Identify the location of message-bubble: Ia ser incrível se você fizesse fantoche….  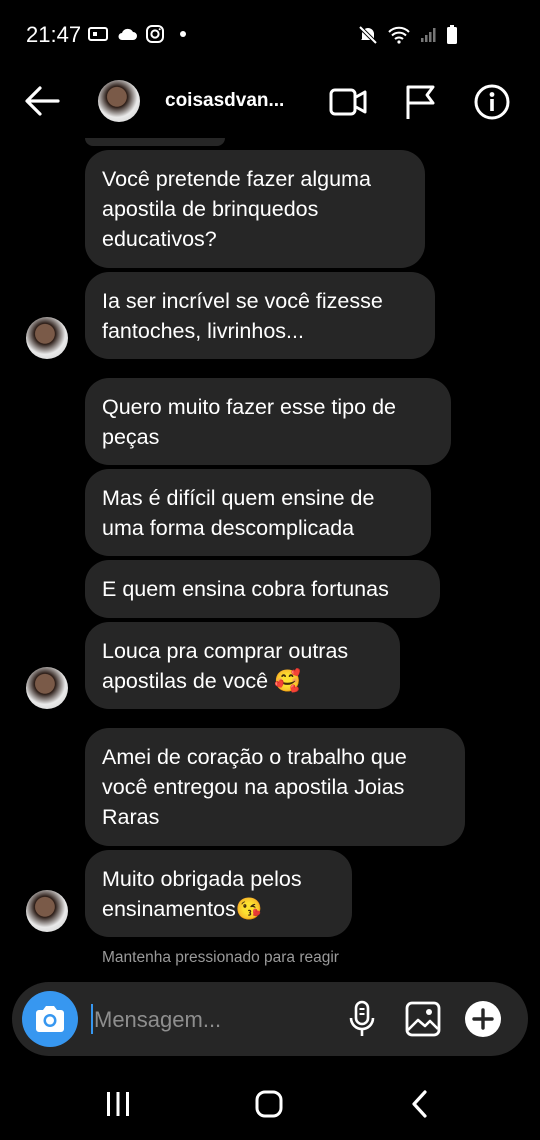
(260, 315).